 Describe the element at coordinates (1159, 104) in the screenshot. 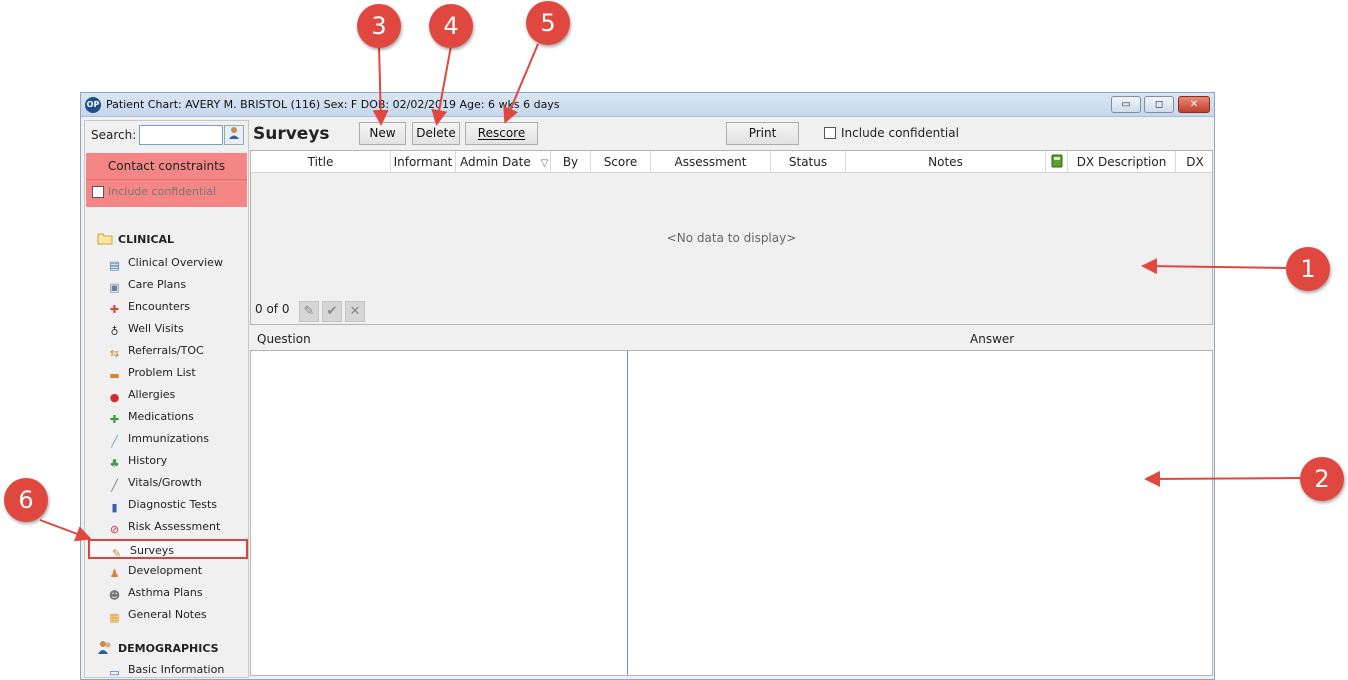

I see `maximize-button: ◻` at that location.